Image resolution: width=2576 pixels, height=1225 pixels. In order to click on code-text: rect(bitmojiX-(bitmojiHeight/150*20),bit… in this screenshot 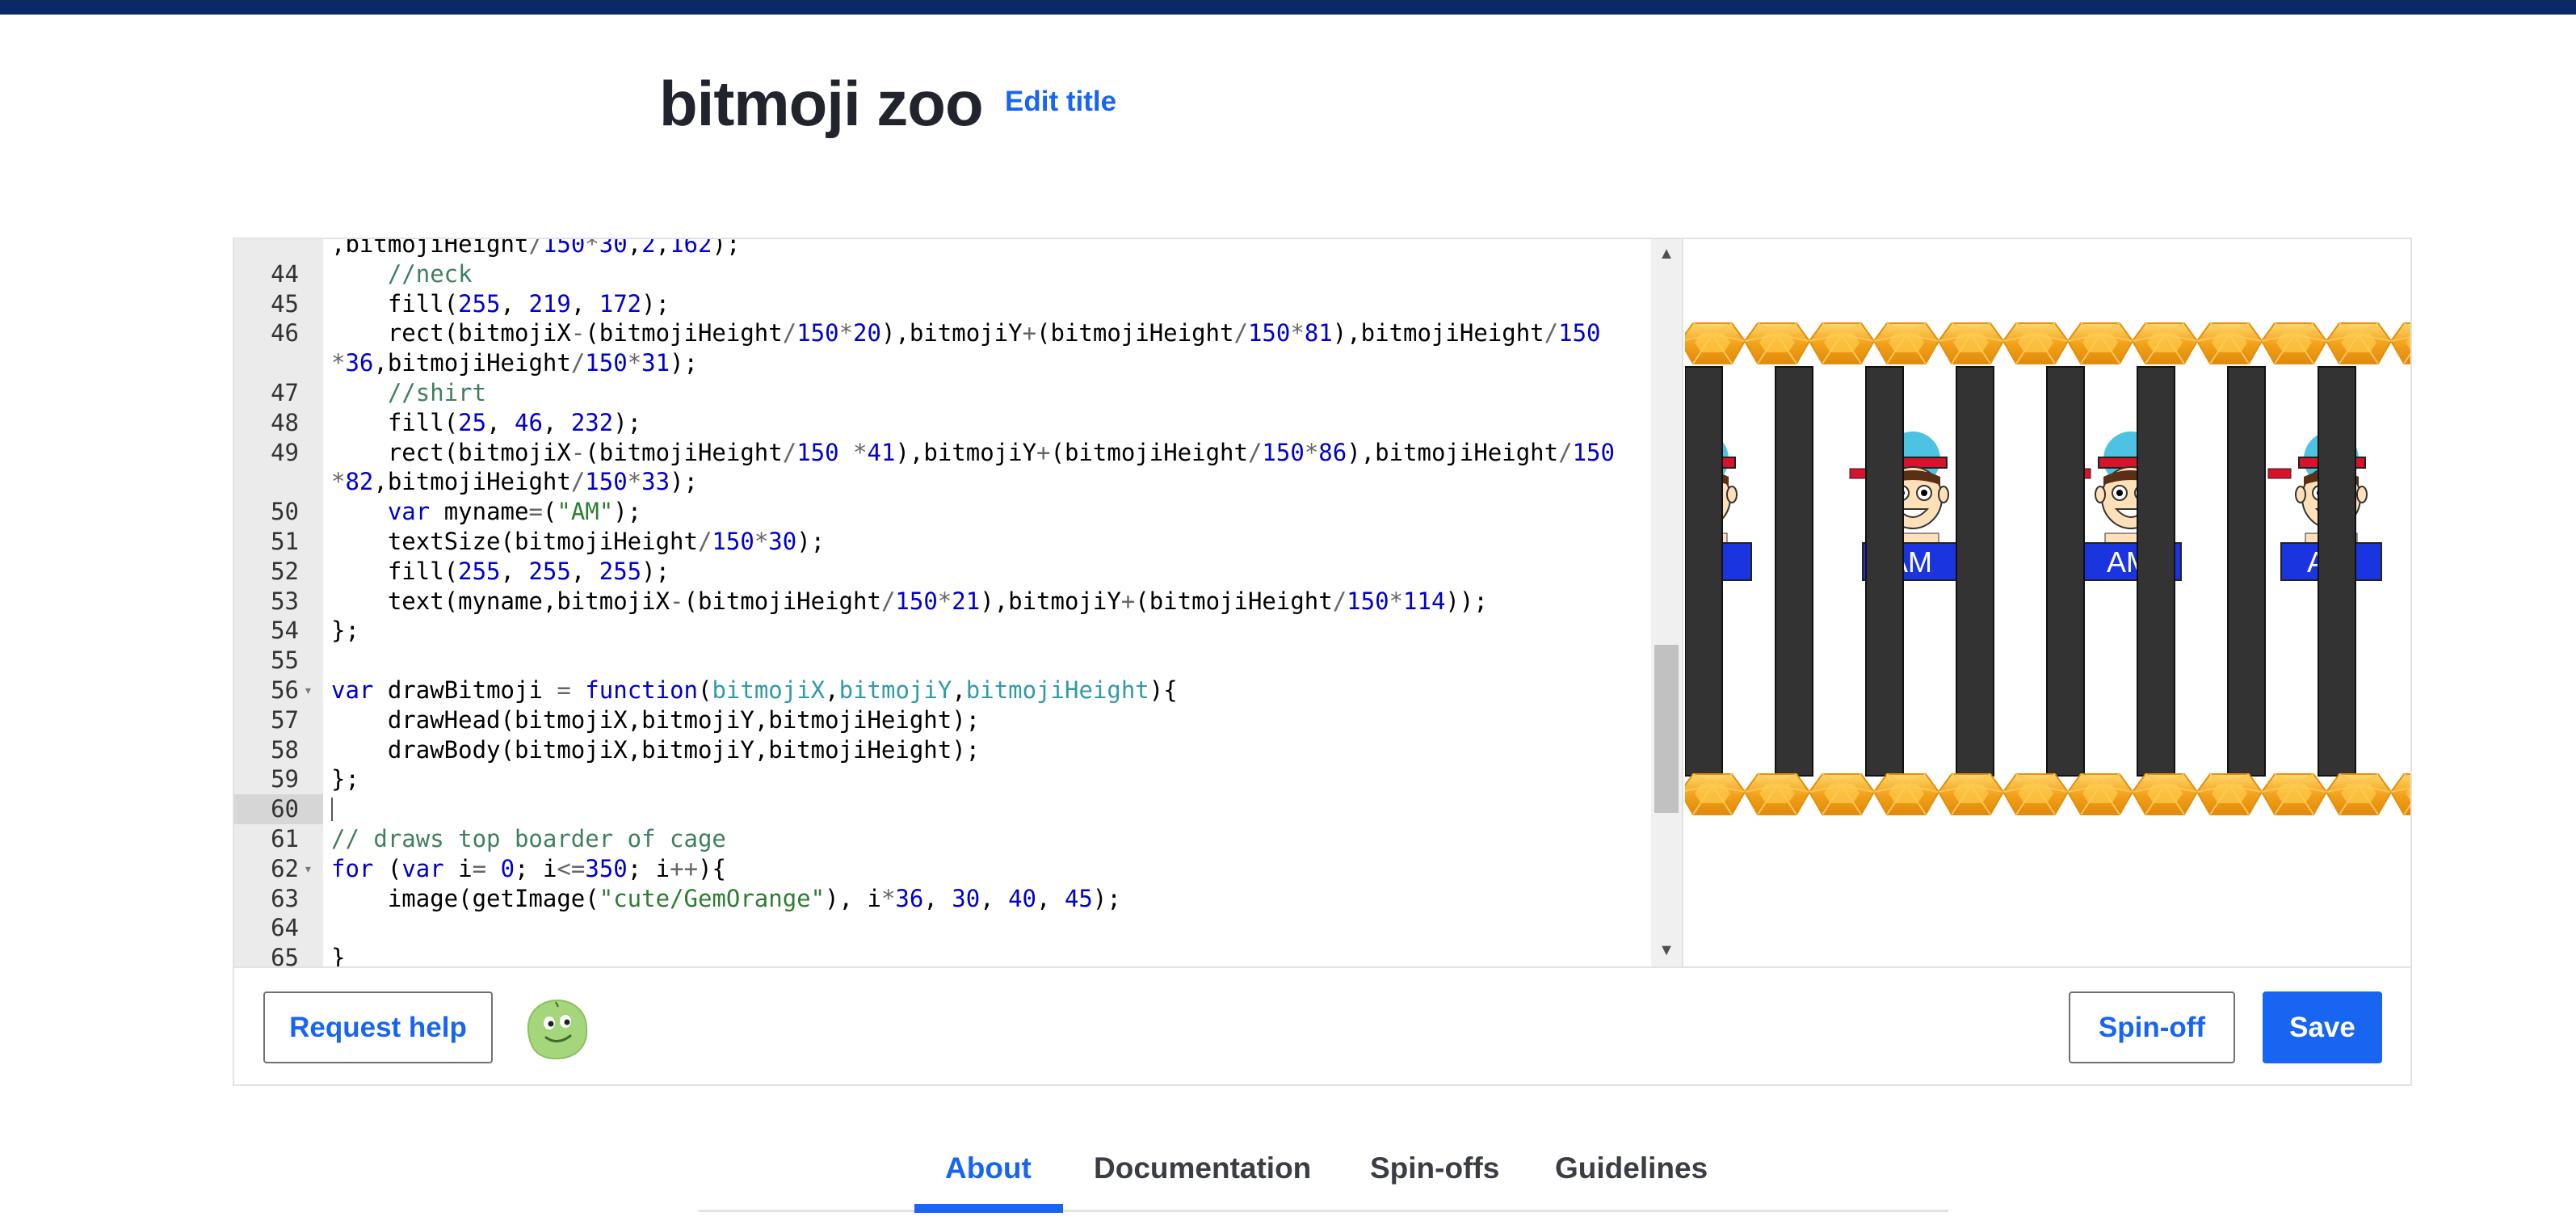, I will do `click(966, 333)`.